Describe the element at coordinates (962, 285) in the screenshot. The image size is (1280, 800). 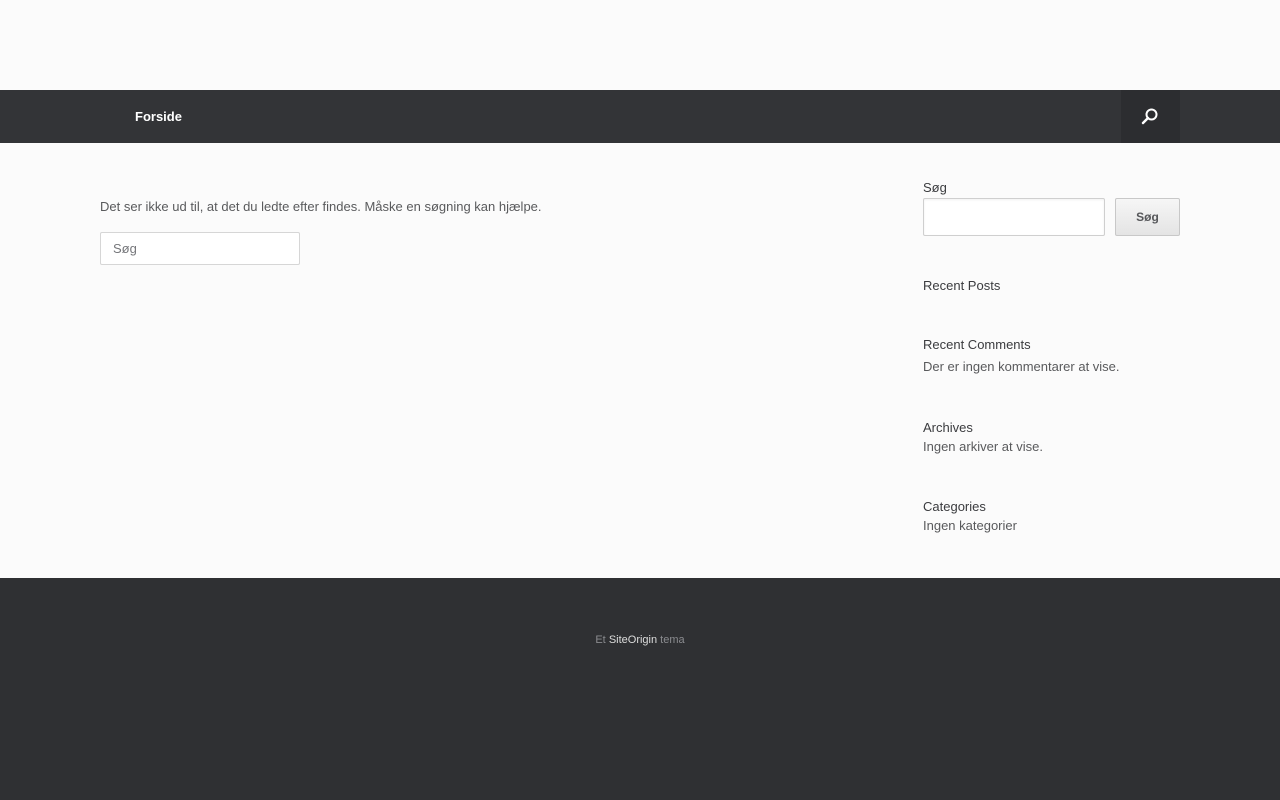
I see `recent-posts-title: Recent Posts` at that location.